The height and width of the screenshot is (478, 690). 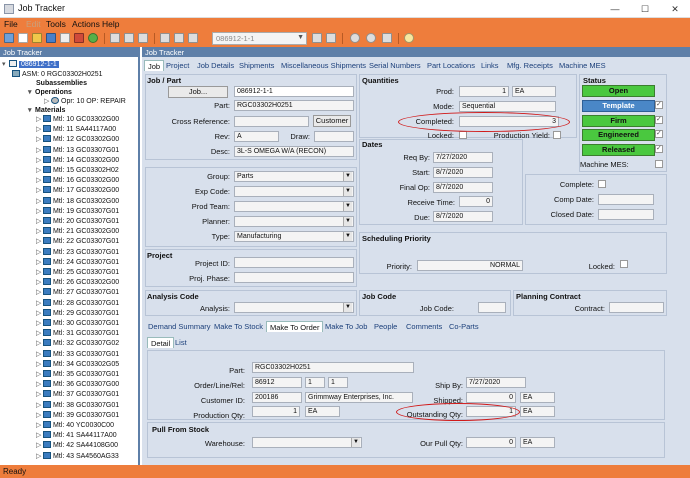 I want to click on tree-material-item: ▷ Mtl: 17 GC03302G00, so click(x=77, y=190).